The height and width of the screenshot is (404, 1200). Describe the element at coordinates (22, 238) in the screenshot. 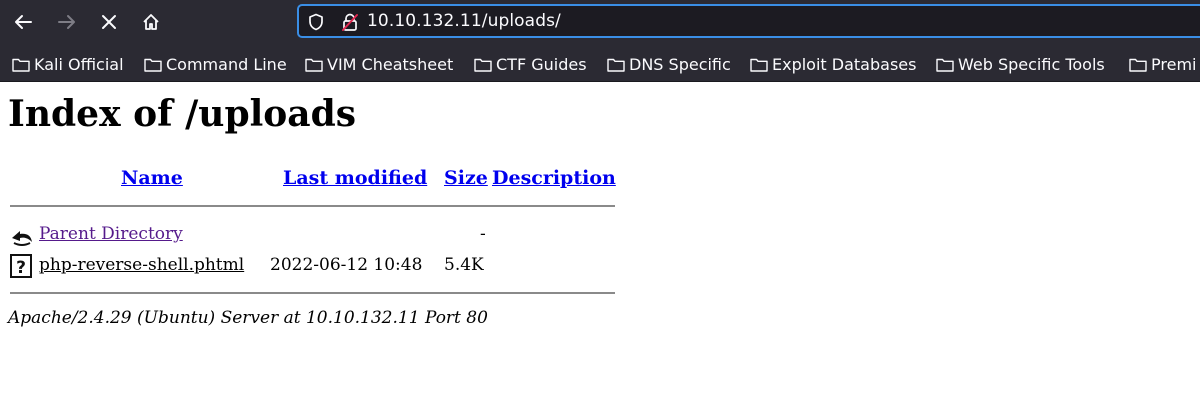

I see `back-icon` at that location.